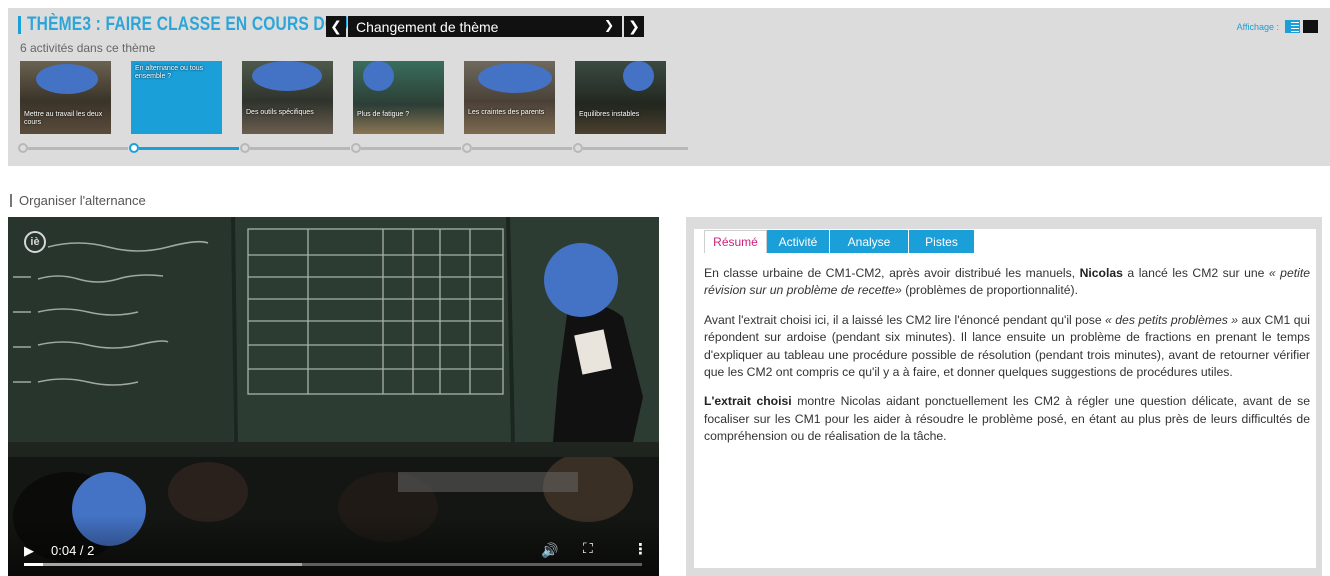 The width and height of the screenshot is (1330, 576). I want to click on tab-activite: Activité, so click(798, 241).